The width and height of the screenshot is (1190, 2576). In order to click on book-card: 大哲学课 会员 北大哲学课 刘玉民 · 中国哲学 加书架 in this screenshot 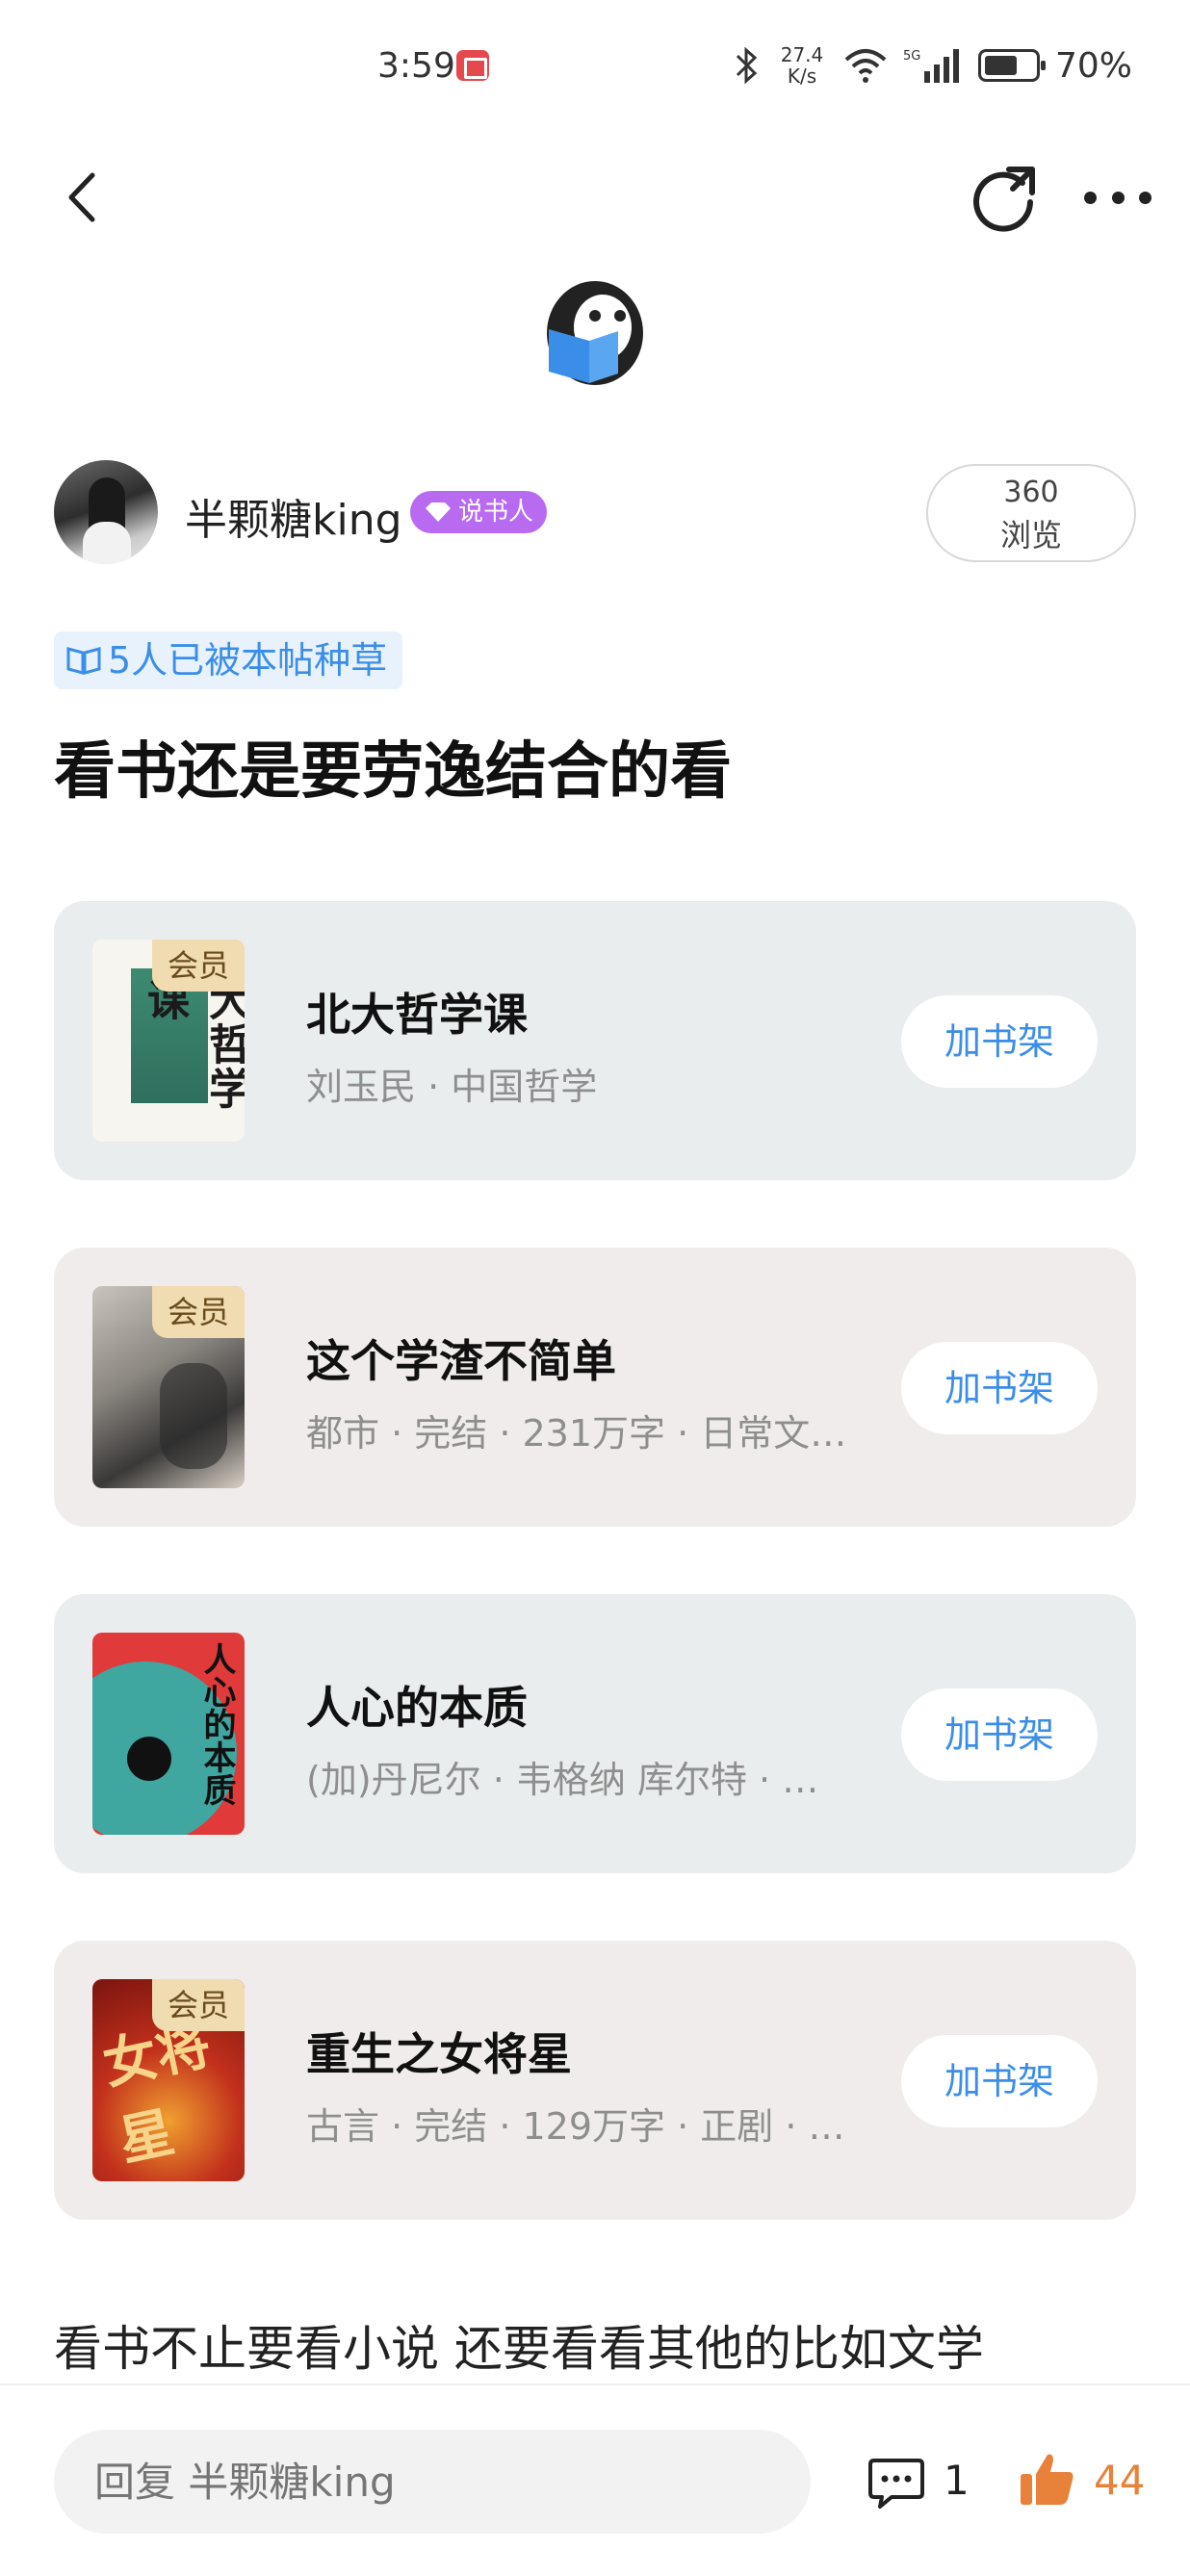, I will do `click(595, 1040)`.